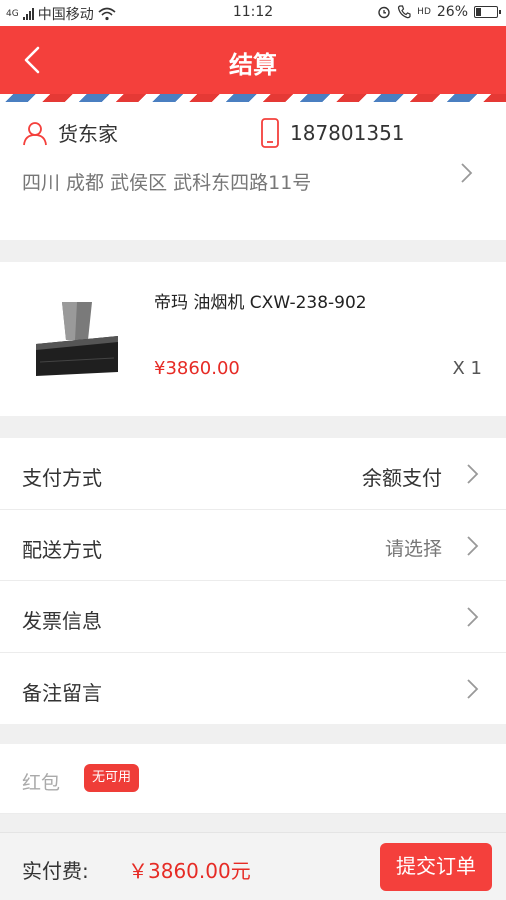 The height and width of the screenshot is (900, 506). I want to click on delivery-method-row: 配送方式 请选择, so click(253, 545).